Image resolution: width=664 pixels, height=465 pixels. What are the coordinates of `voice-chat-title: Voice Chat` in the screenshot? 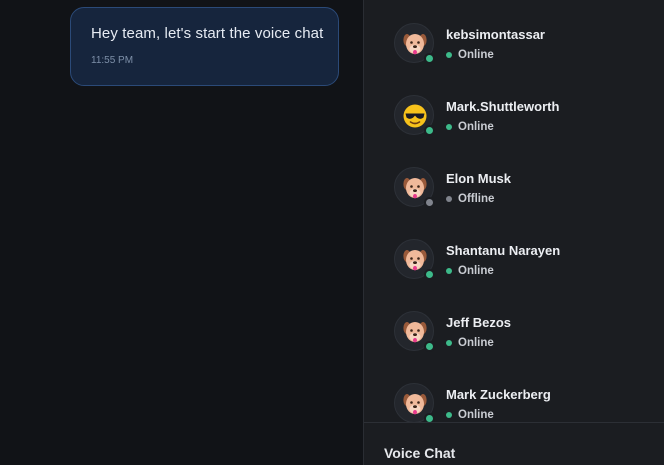 It's located at (420, 453).